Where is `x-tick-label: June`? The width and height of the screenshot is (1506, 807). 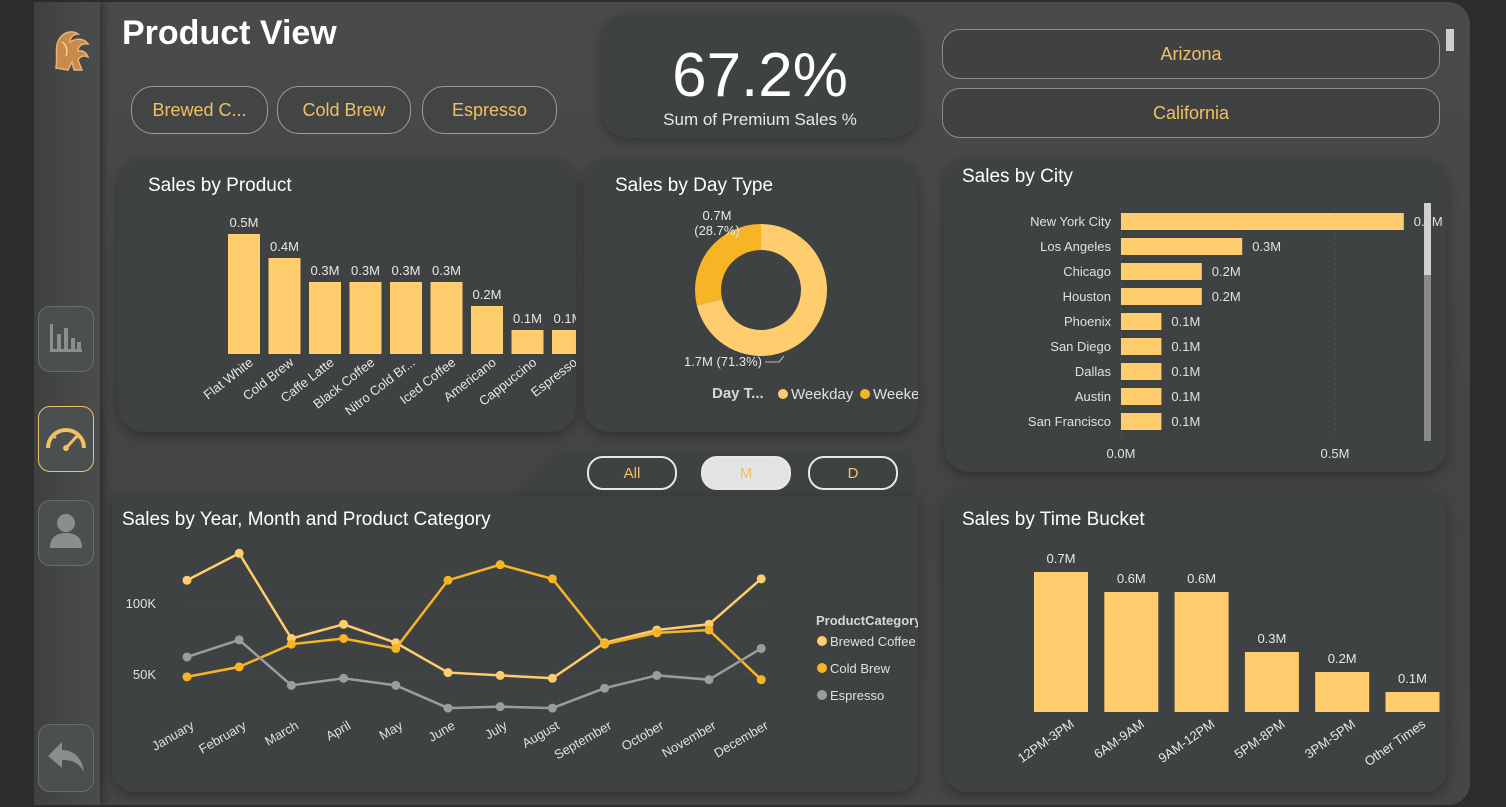 x-tick-label: June is located at coordinates (442, 731).